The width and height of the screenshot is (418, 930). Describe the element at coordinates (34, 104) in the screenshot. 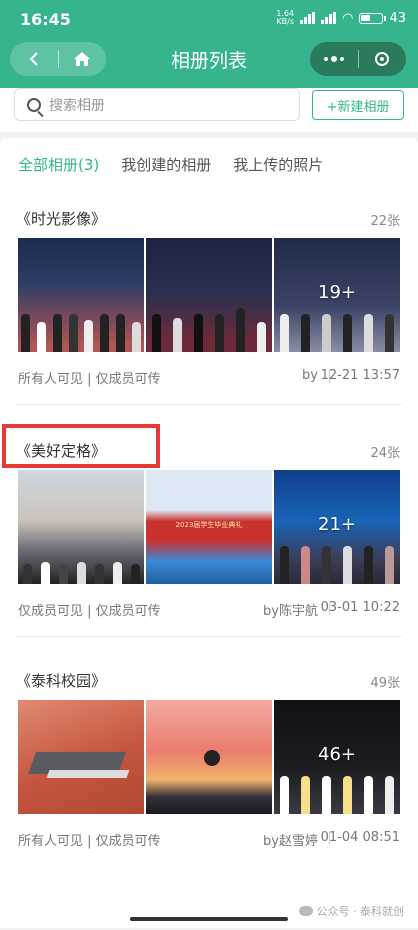

I see `search-icon` at that location.